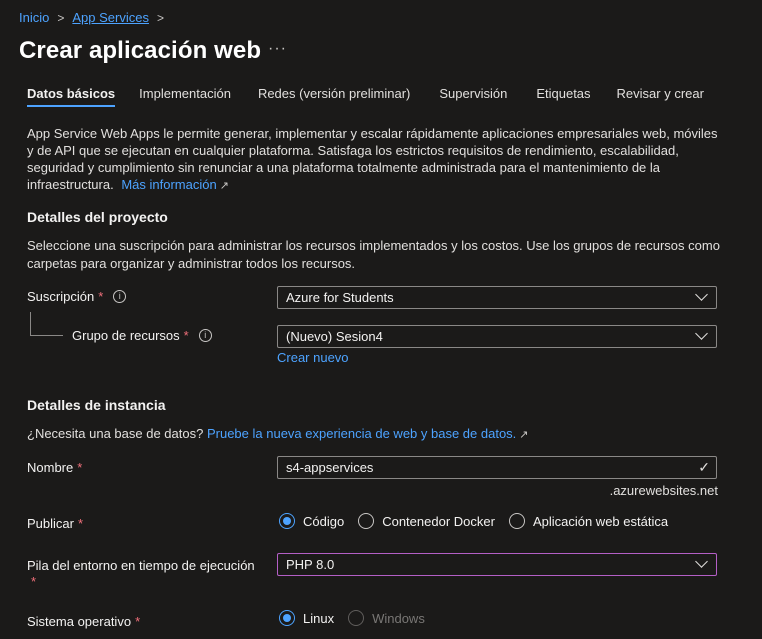 The width and height of the screenshot is (762, 639). What do you see at coordinates (287, 618) in the screenshot?
I see `os-linux-radio` at bounding box center [287, 618].